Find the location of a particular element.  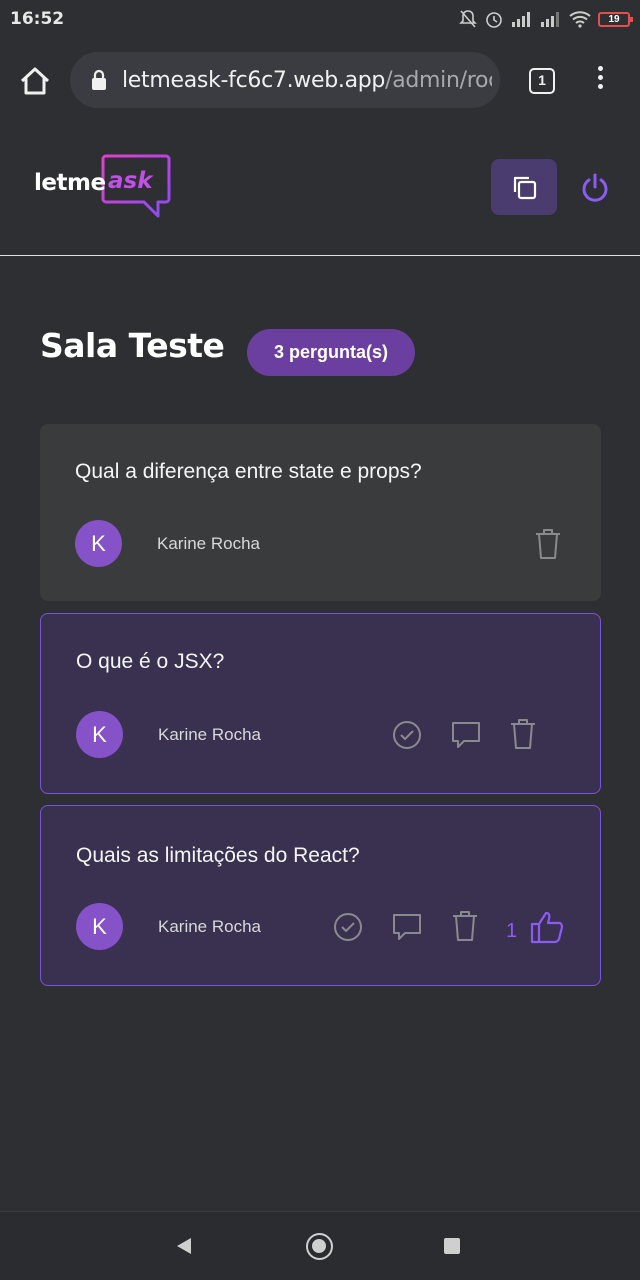

status-bar: 16:52 19 is located at coordinates (320, 20).